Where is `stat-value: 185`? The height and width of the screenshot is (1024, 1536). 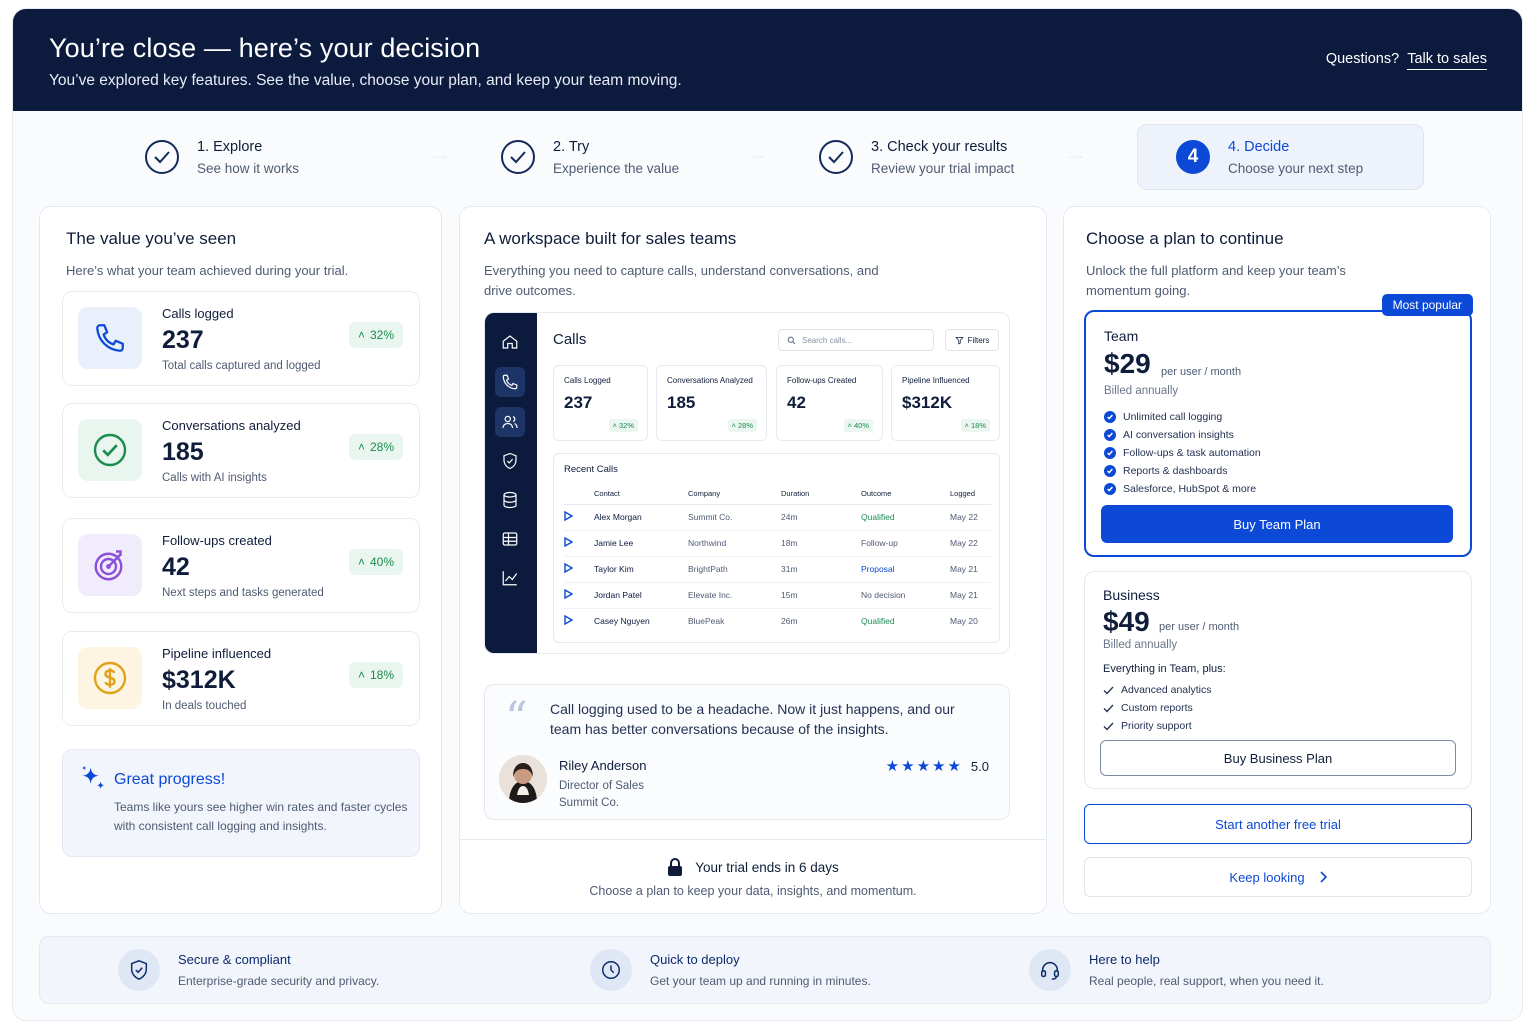
stat-value: 185 is located at coordinates (183, 452).